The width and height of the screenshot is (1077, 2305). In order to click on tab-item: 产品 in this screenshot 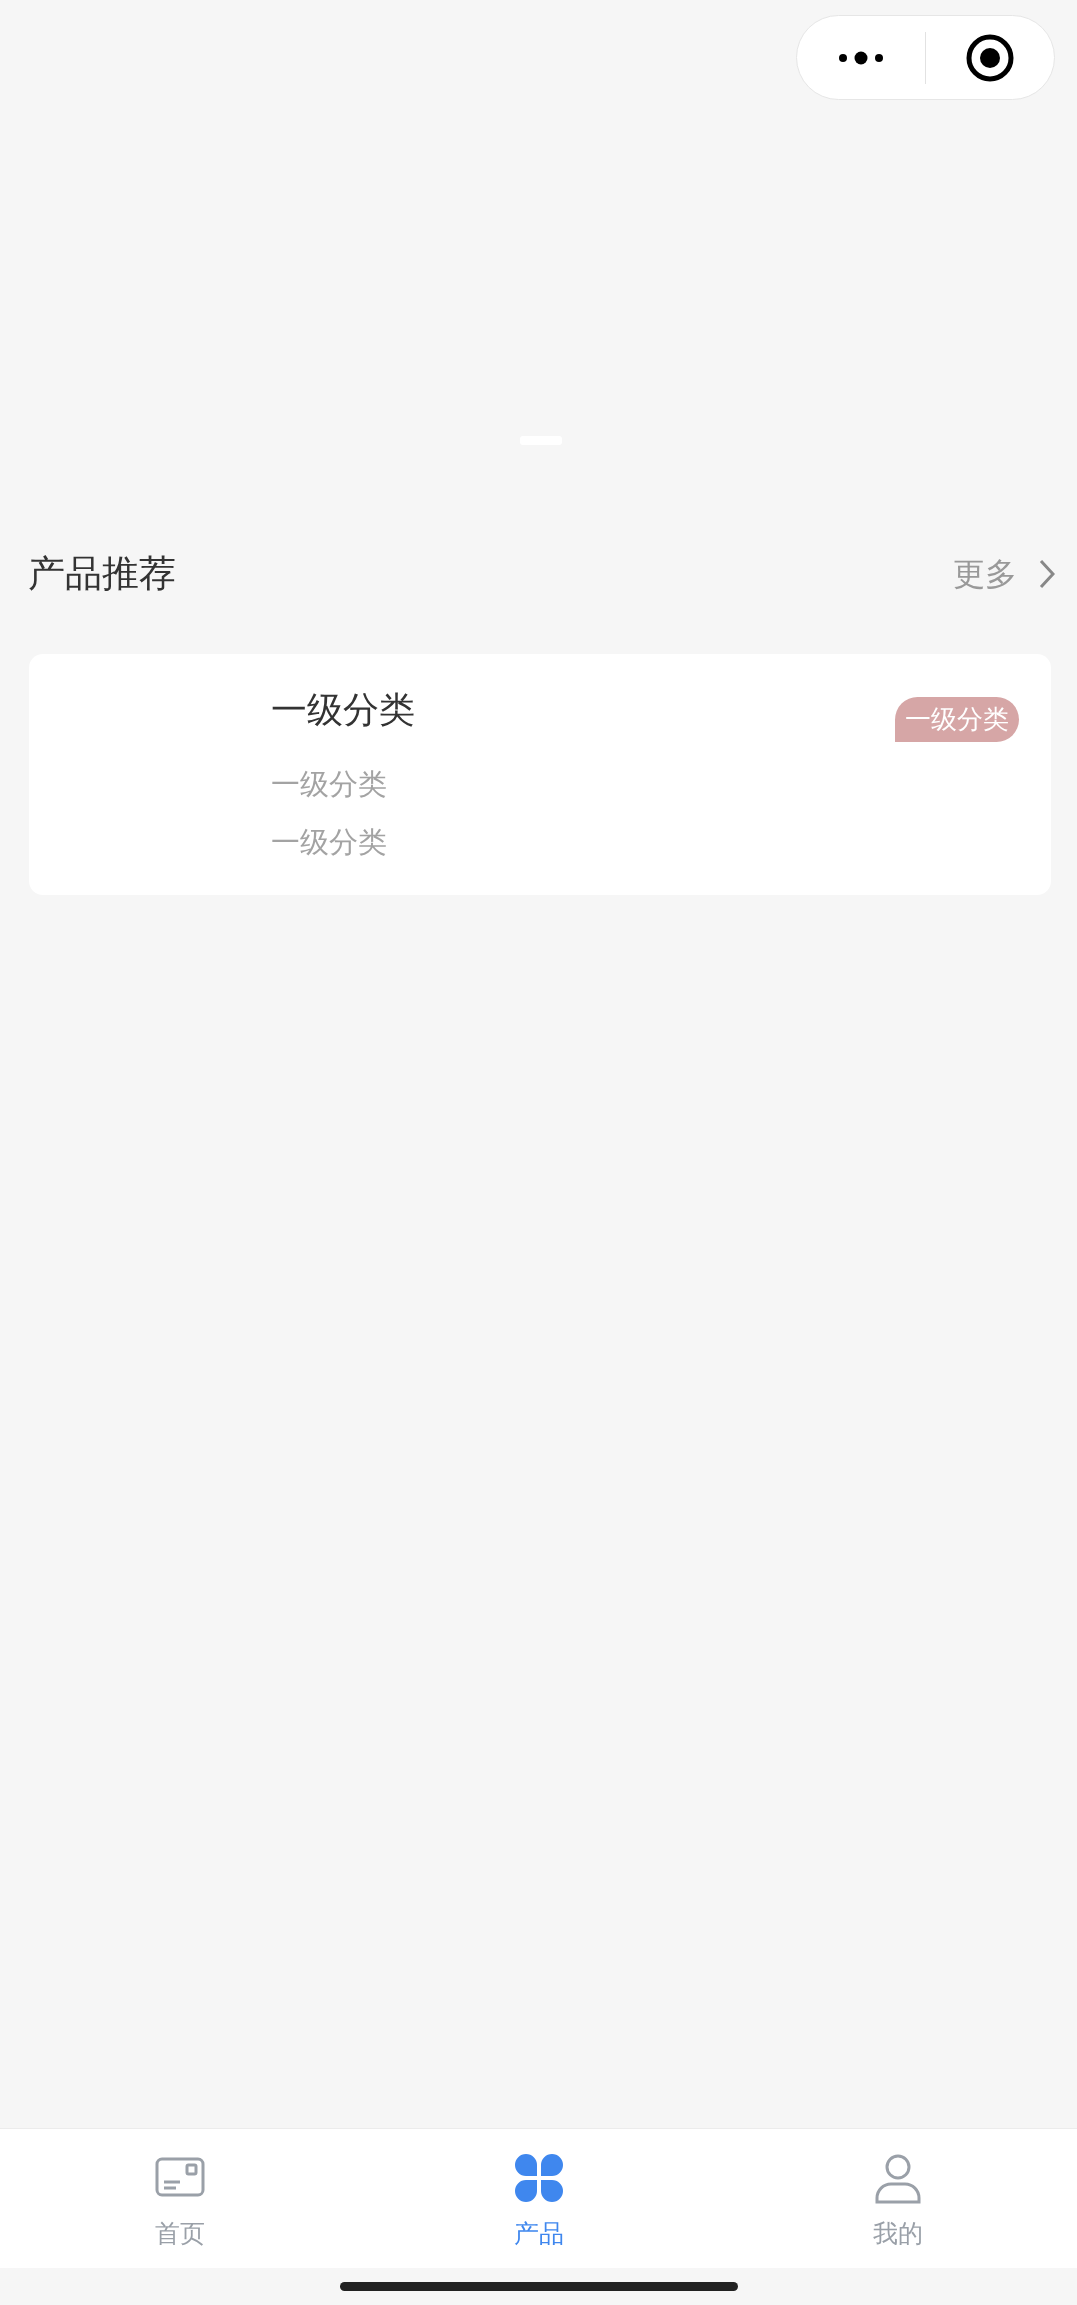, I will do `click(538, 2198)`.